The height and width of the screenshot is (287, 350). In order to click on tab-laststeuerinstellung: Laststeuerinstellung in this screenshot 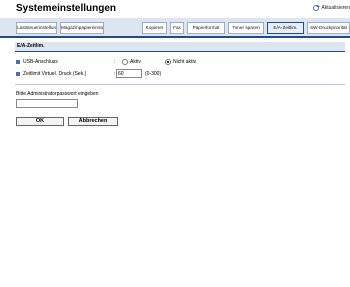, I will do `click(36, 28)`.